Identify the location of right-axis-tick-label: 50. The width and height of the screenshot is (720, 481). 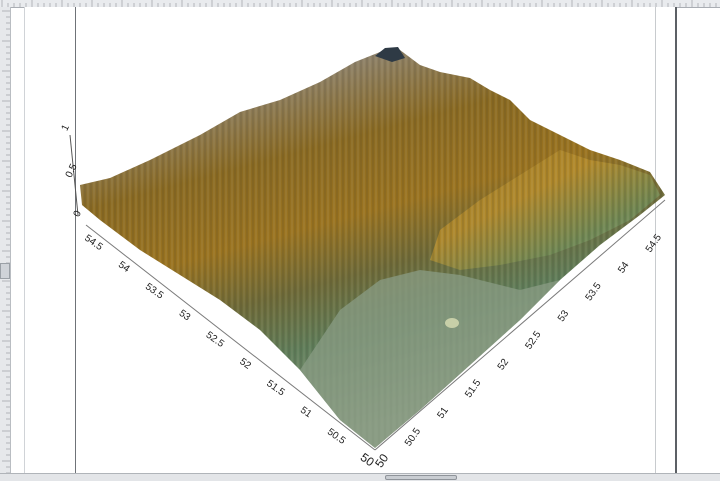
(381, 460).